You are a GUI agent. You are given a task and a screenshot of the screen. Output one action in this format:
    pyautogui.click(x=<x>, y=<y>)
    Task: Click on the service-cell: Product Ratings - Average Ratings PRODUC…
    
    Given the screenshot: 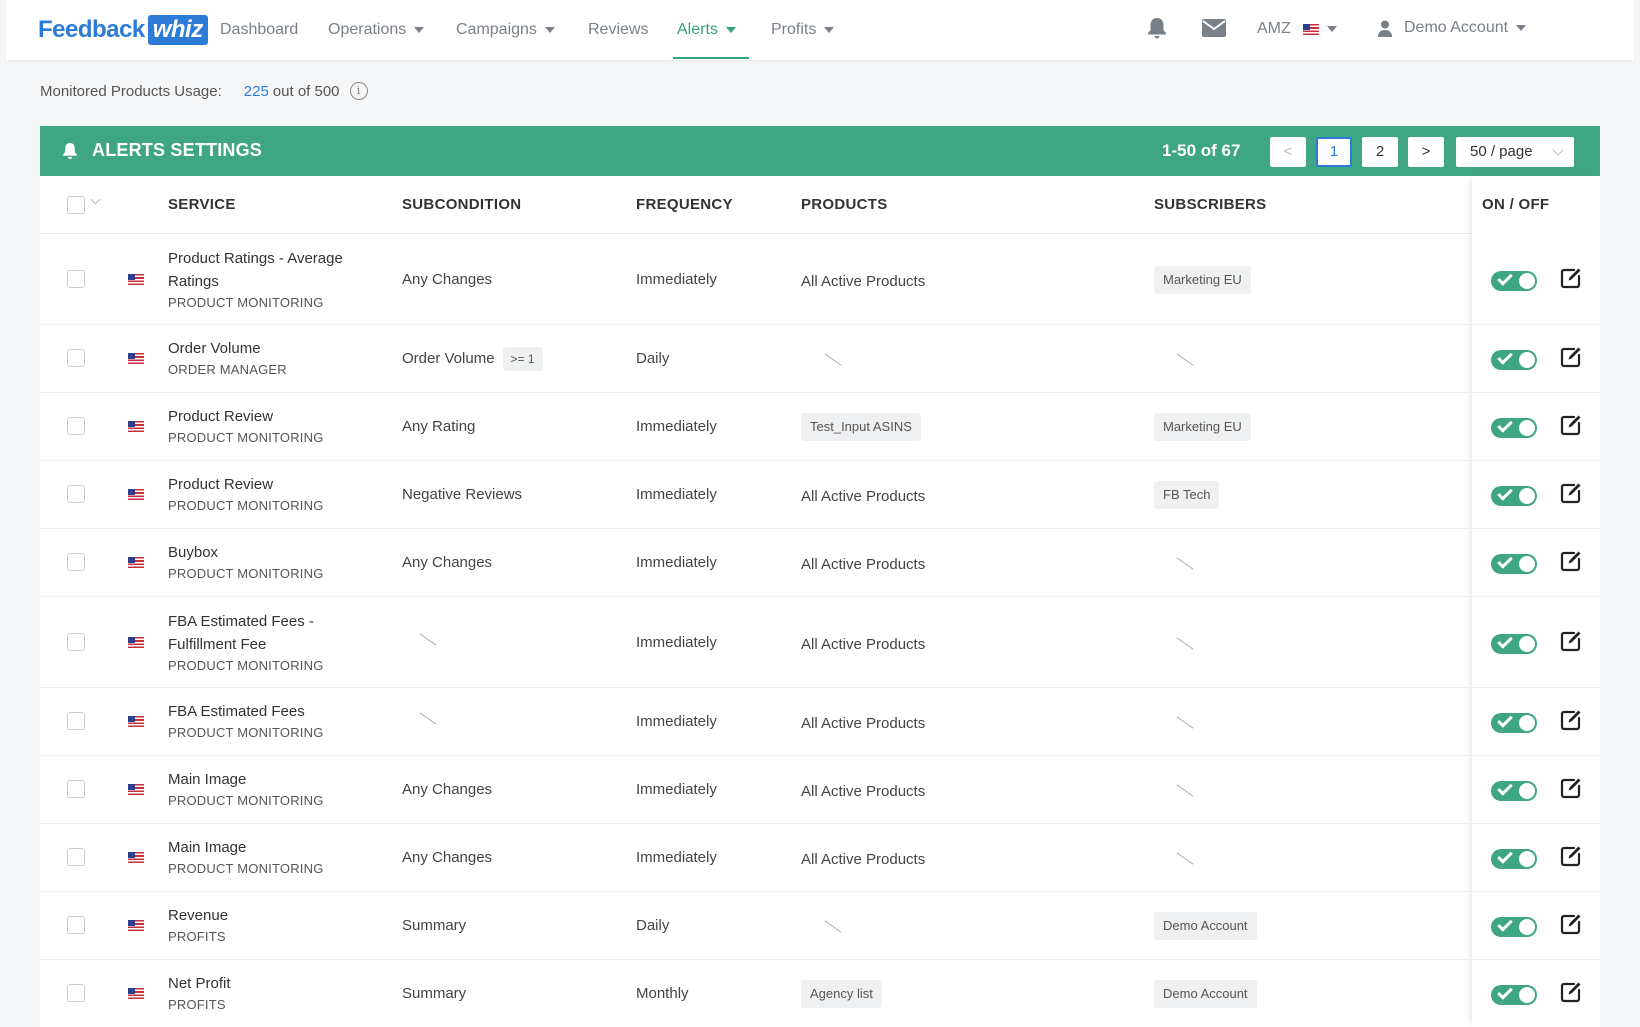 What is the action you would take?
    pyautogui.click(x=273, y=280)
    